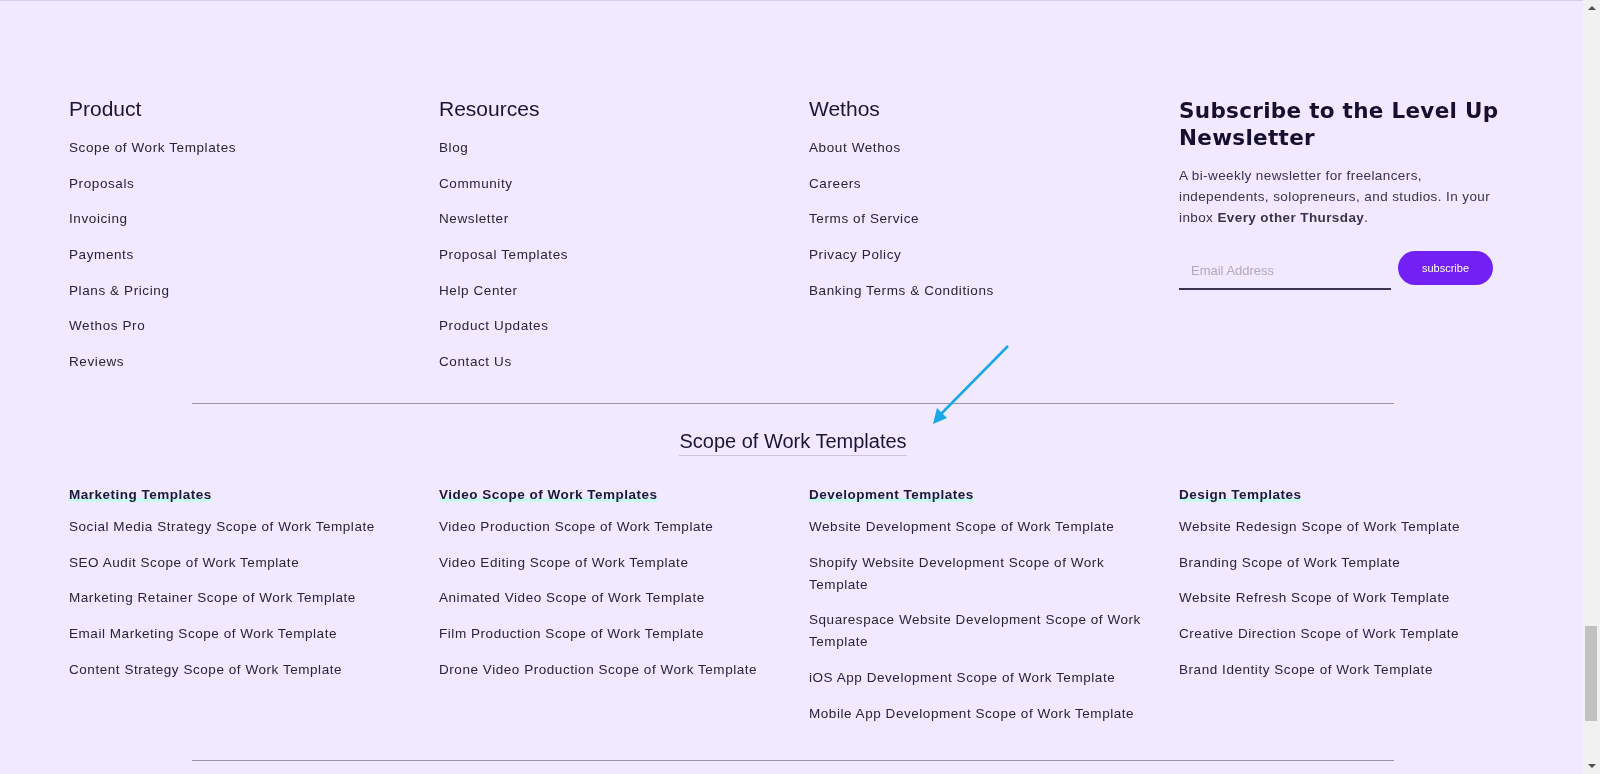 This screenshot has height=774, width=1600. Describe the element at coordinates (564, 562) in the screenshot. I see `template-link: Video Editing Scope of Work Template` at that location.